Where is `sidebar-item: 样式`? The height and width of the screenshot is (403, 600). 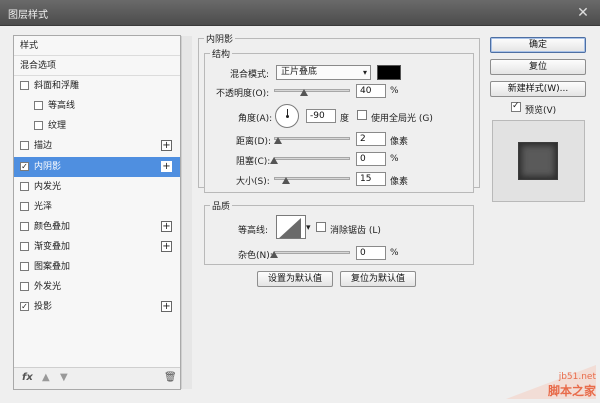 sidebar-item: 样式 is located at coordinates (97, 46).